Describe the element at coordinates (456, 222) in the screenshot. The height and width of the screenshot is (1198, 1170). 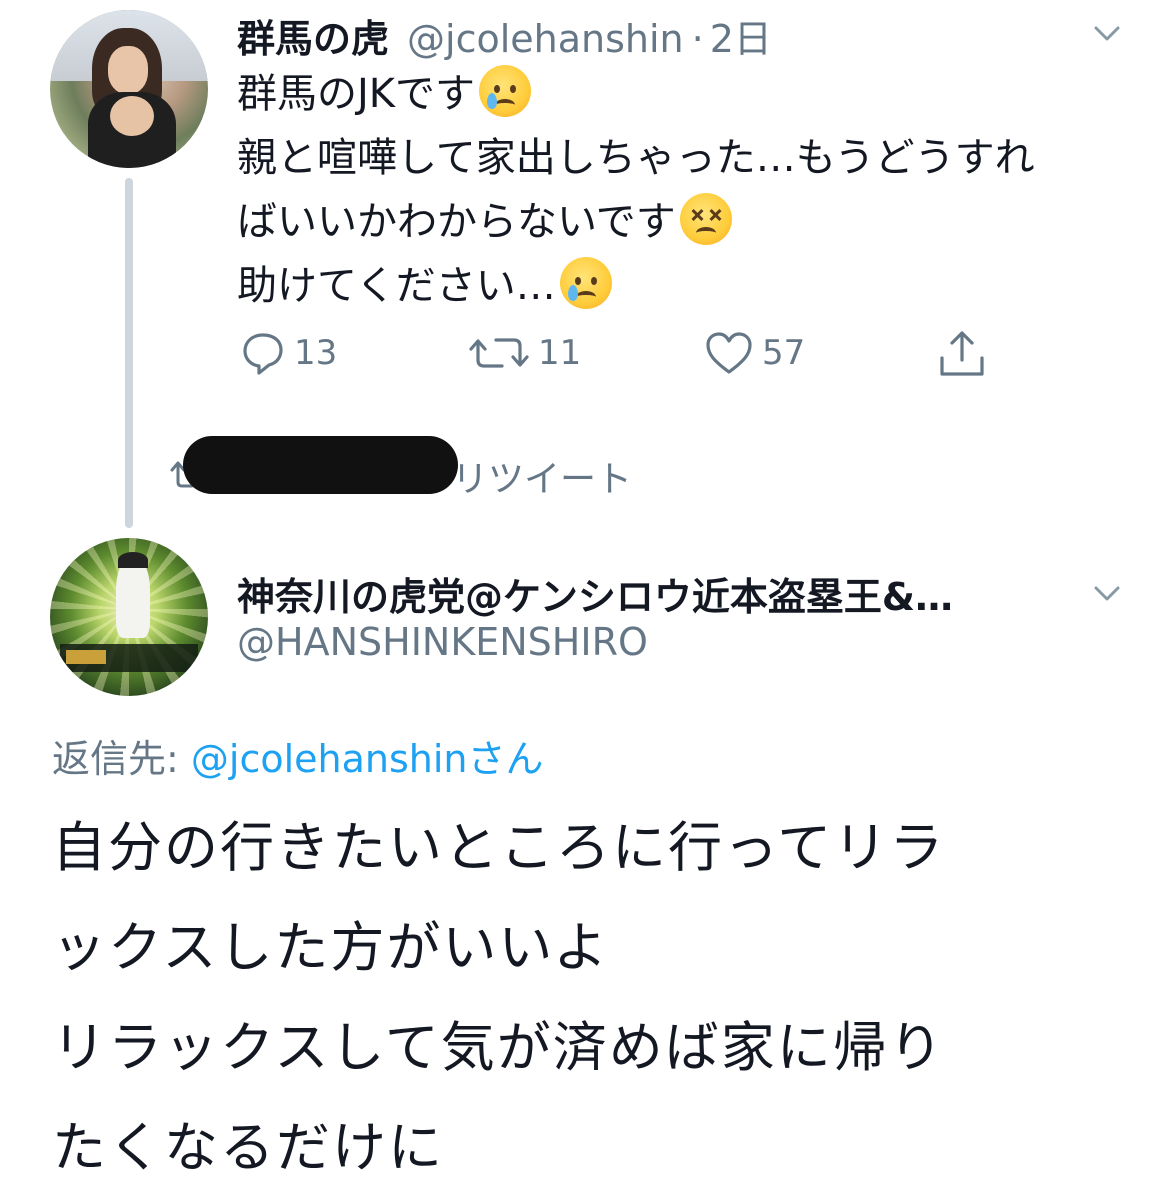
I see `tweet-line-text: ばいいかわからないです` at that location.